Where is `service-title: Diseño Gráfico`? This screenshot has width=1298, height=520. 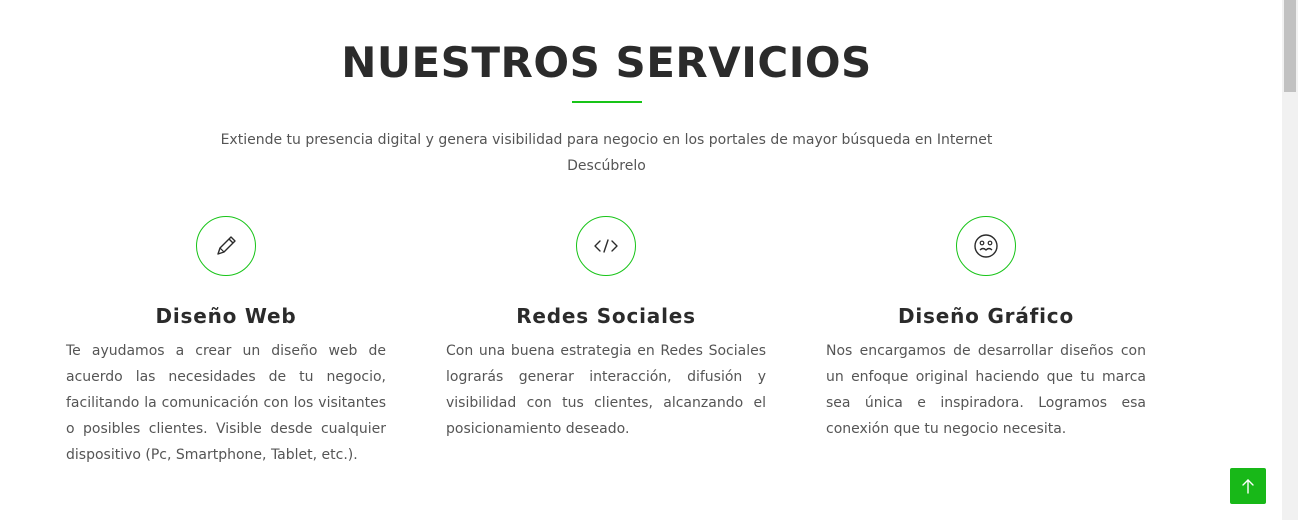 service-title: Diseño Gráfico is located at coordinates (986, 316).